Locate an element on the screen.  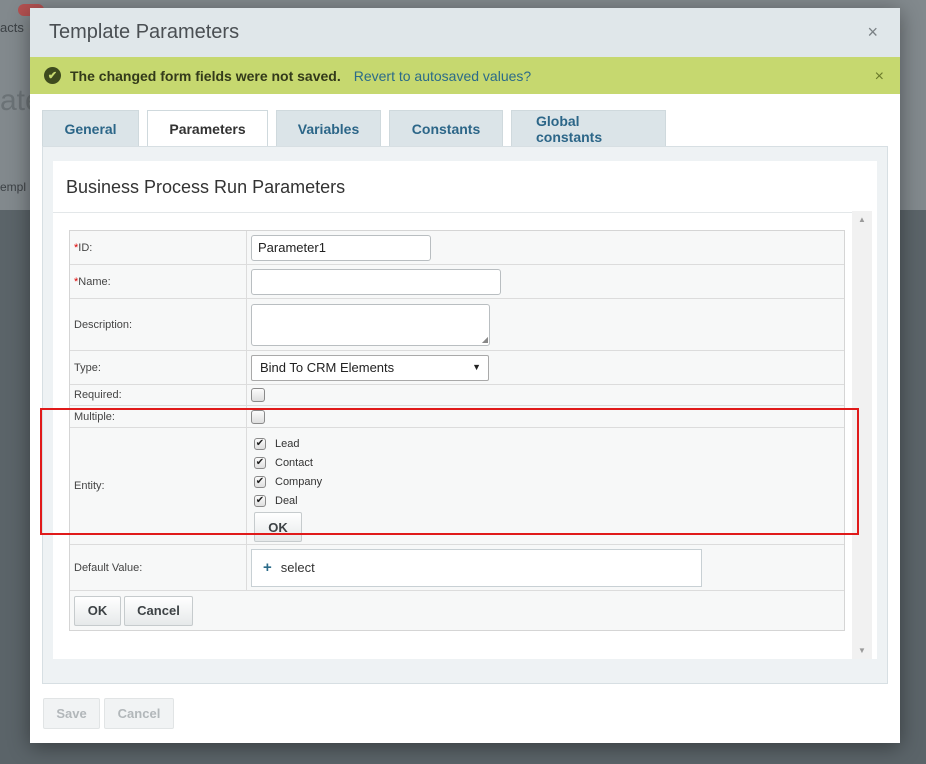
chevron-down-icon: ▼ is located at coordinates (476, 366).